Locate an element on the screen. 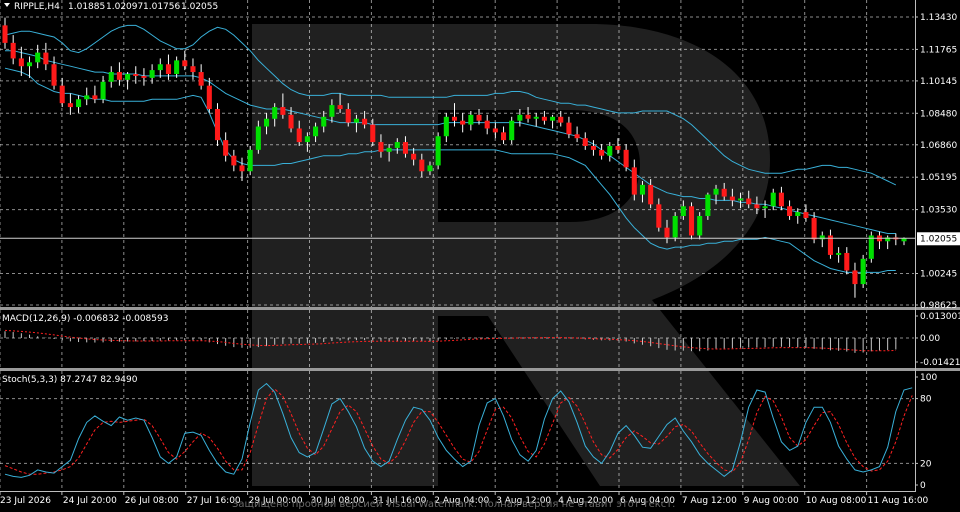 The width and height of the screenshot is (960, 512). macd-tick-label: 0.013001 is located at coordinates (940, 317).